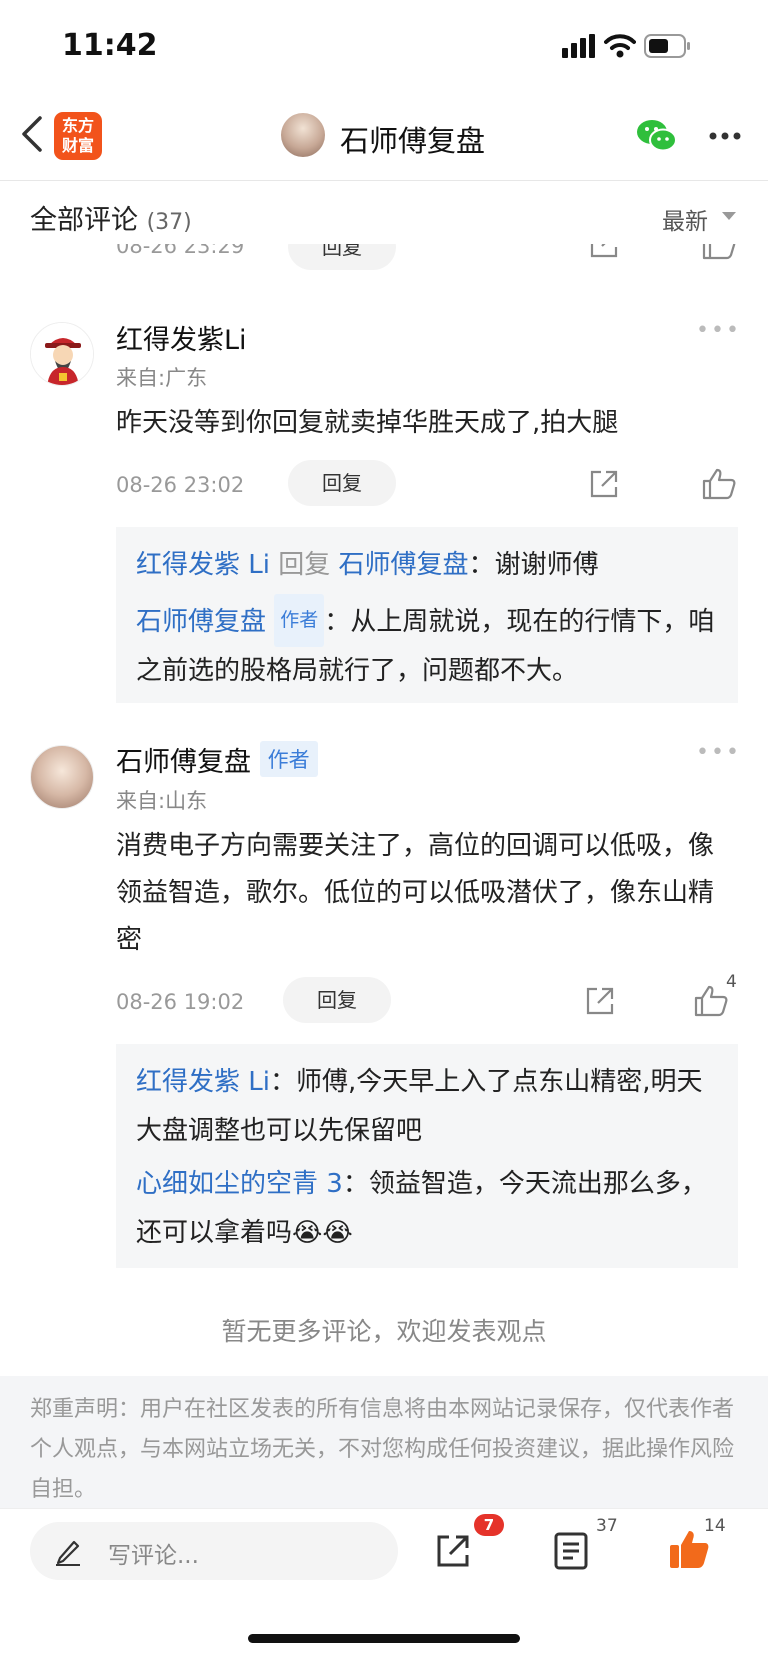 The height and width of the screenshot is (1663, 768). Describe the element at coordinates (384, 1638) in the screenshot. I see `home-indicator` at that location.